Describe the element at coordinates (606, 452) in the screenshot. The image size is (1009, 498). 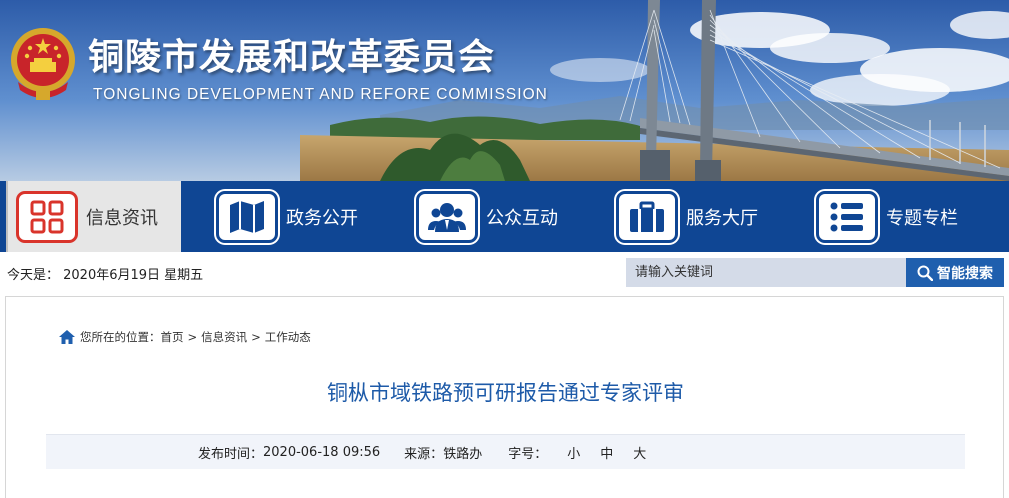
I see `font-size-medium-button: 中` at that location.